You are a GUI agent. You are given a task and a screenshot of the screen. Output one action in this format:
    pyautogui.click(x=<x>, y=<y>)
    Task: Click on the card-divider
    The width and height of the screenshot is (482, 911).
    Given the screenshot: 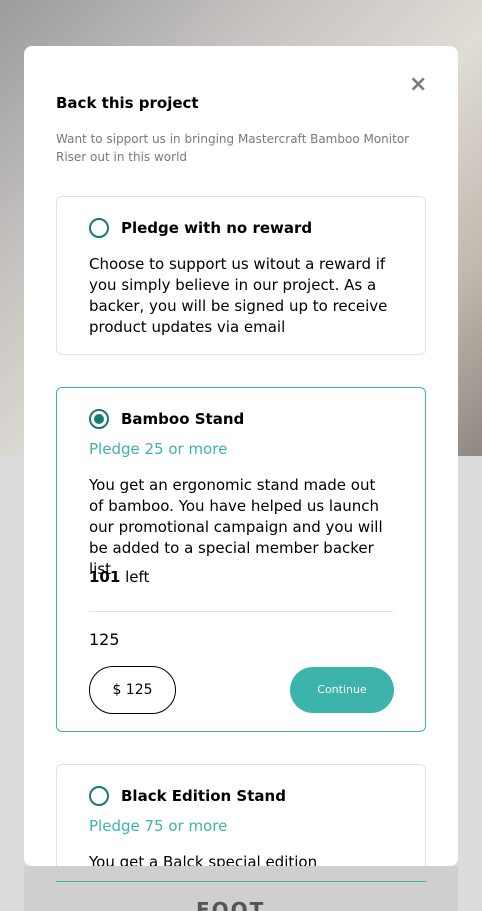 What is the action you would take?
    pyautogui.click(x=241, y=611)
    